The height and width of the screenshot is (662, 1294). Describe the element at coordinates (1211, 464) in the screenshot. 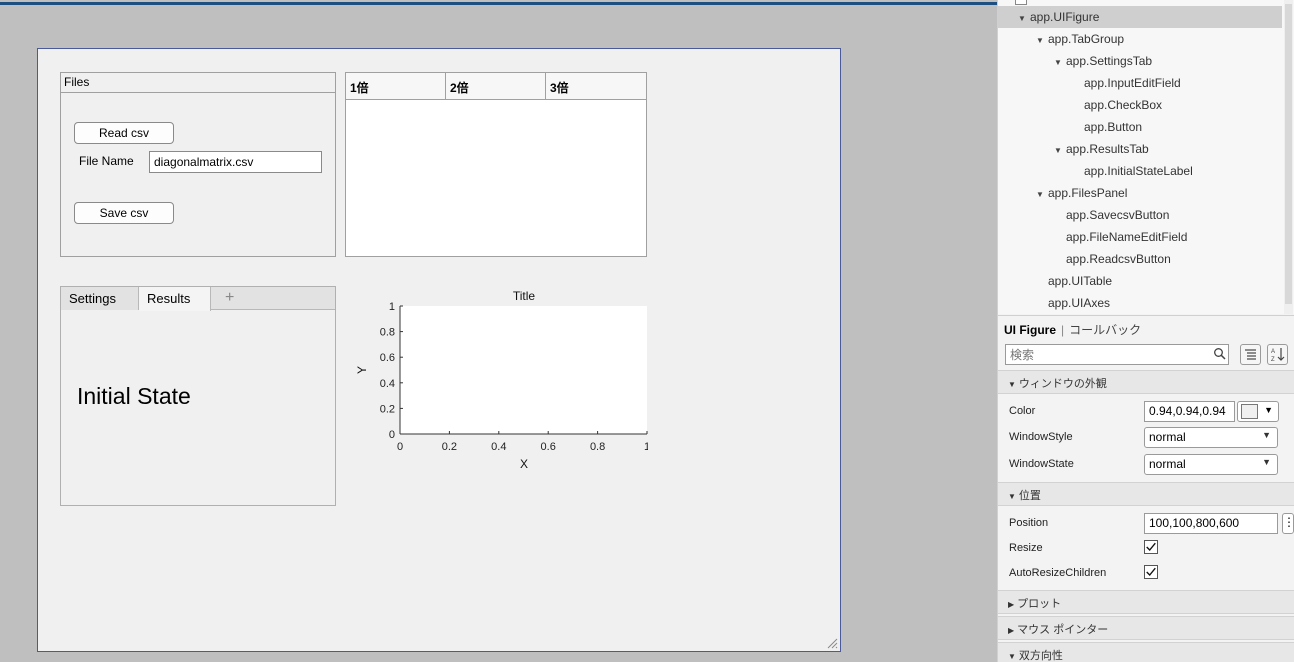

I see `windowstate-select: normal ▼` at that location.